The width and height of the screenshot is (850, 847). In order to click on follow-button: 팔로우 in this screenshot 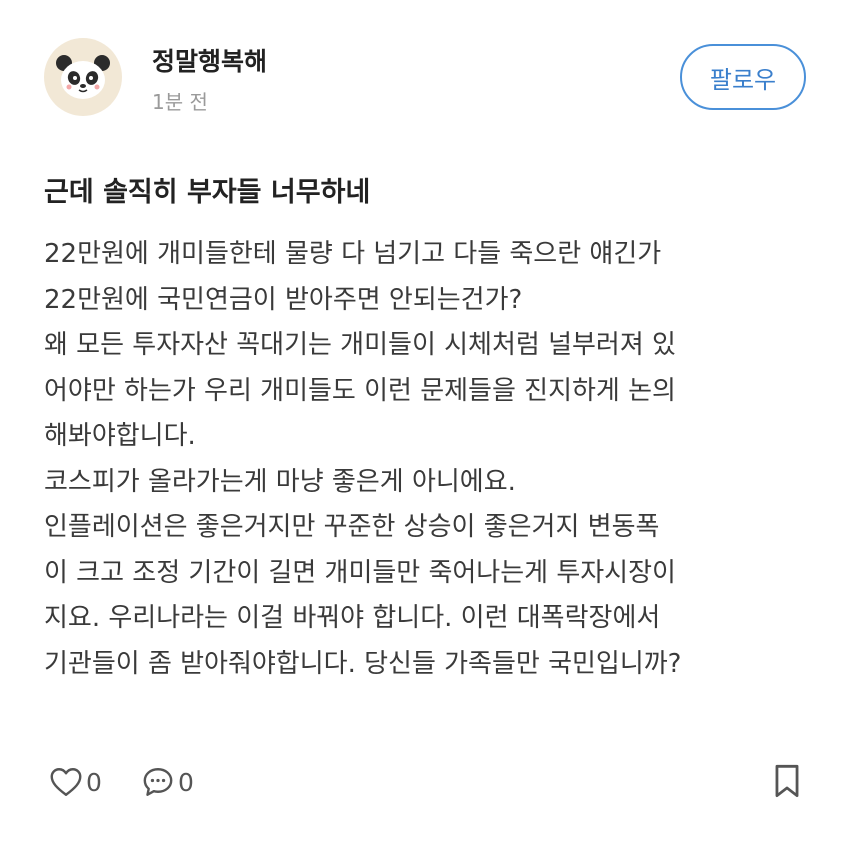, I will do `click(743, 77)`.